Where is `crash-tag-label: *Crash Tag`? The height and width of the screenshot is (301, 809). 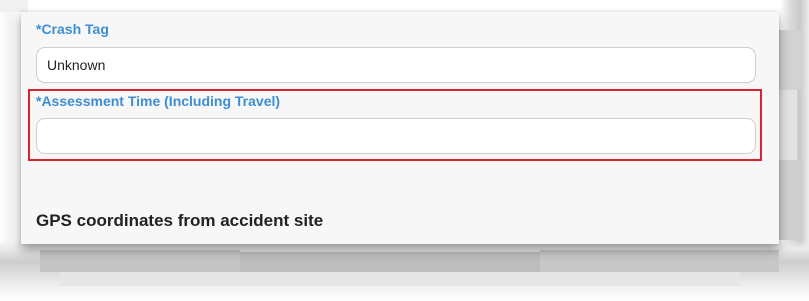
crash-tag-label: *Crash Tag is located at coordinates (72, 29).